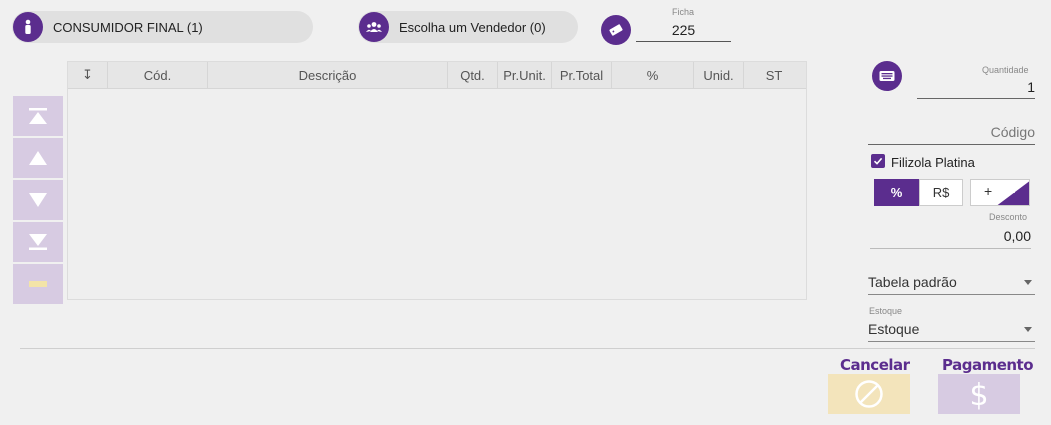 The height and width of the screenshot is (425, 1051). I want to click on cancel-icon, so click(869, 394).